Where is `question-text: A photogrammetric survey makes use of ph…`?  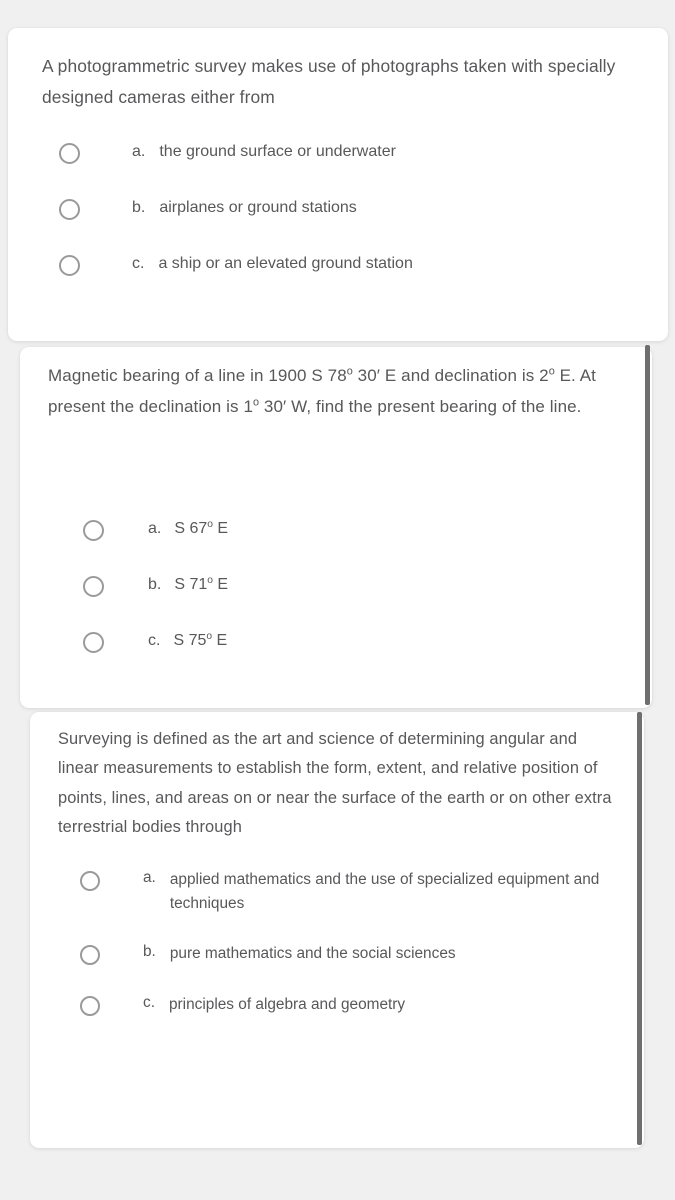 question-text: A photogrammetric survey makes use of ph… is located at coordinates (329, 81).